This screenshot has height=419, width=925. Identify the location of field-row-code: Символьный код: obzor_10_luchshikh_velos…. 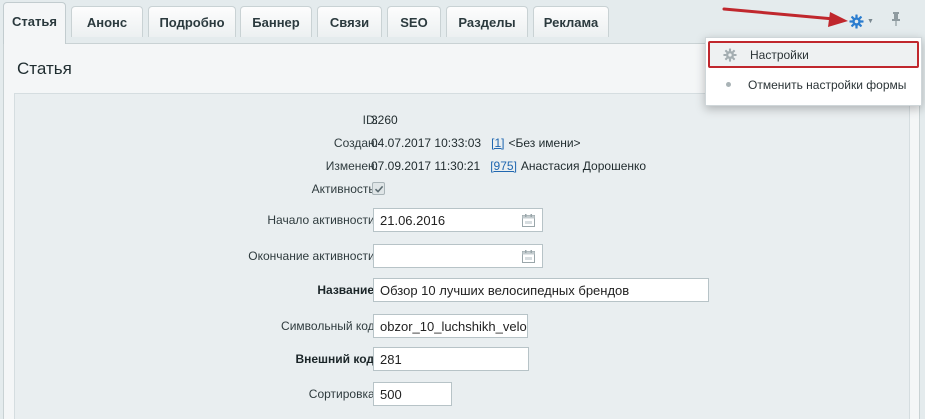
(463, 326).